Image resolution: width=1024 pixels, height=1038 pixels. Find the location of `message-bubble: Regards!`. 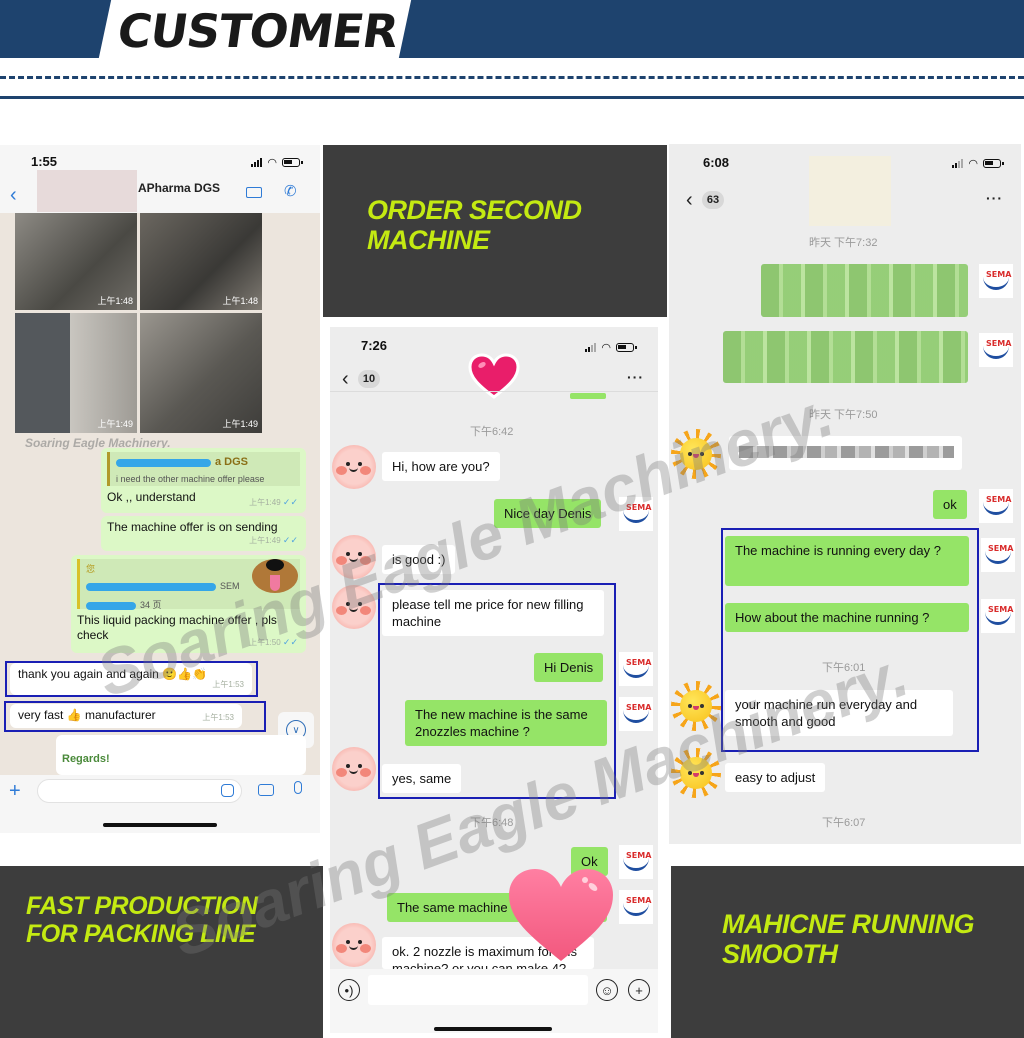

message-bubble: Regards! is located at coordinates (181, 755).